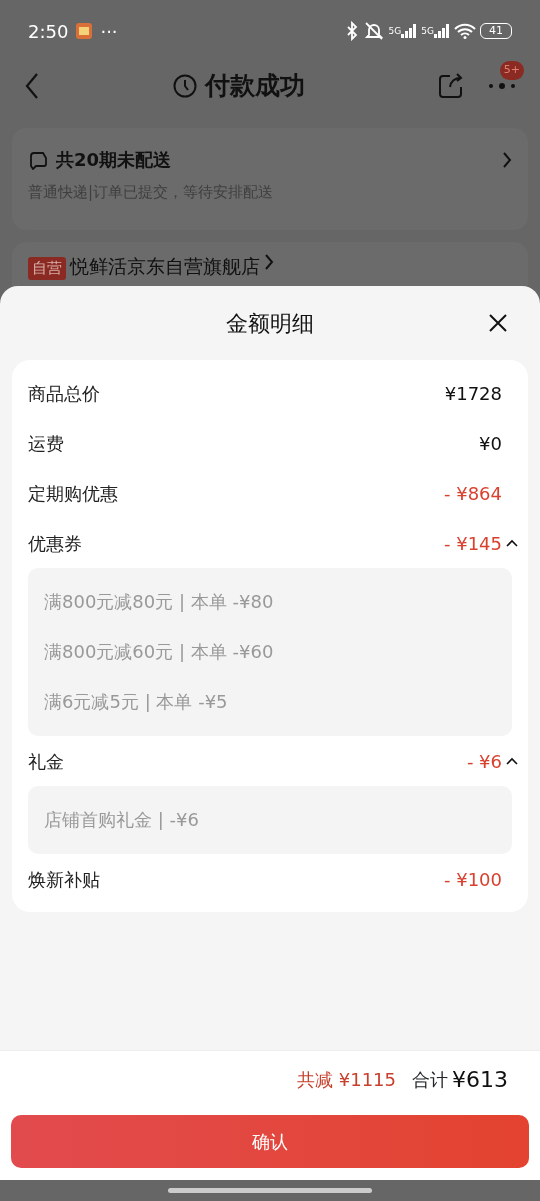  I want to click on clock-icon, so click(185, 86).